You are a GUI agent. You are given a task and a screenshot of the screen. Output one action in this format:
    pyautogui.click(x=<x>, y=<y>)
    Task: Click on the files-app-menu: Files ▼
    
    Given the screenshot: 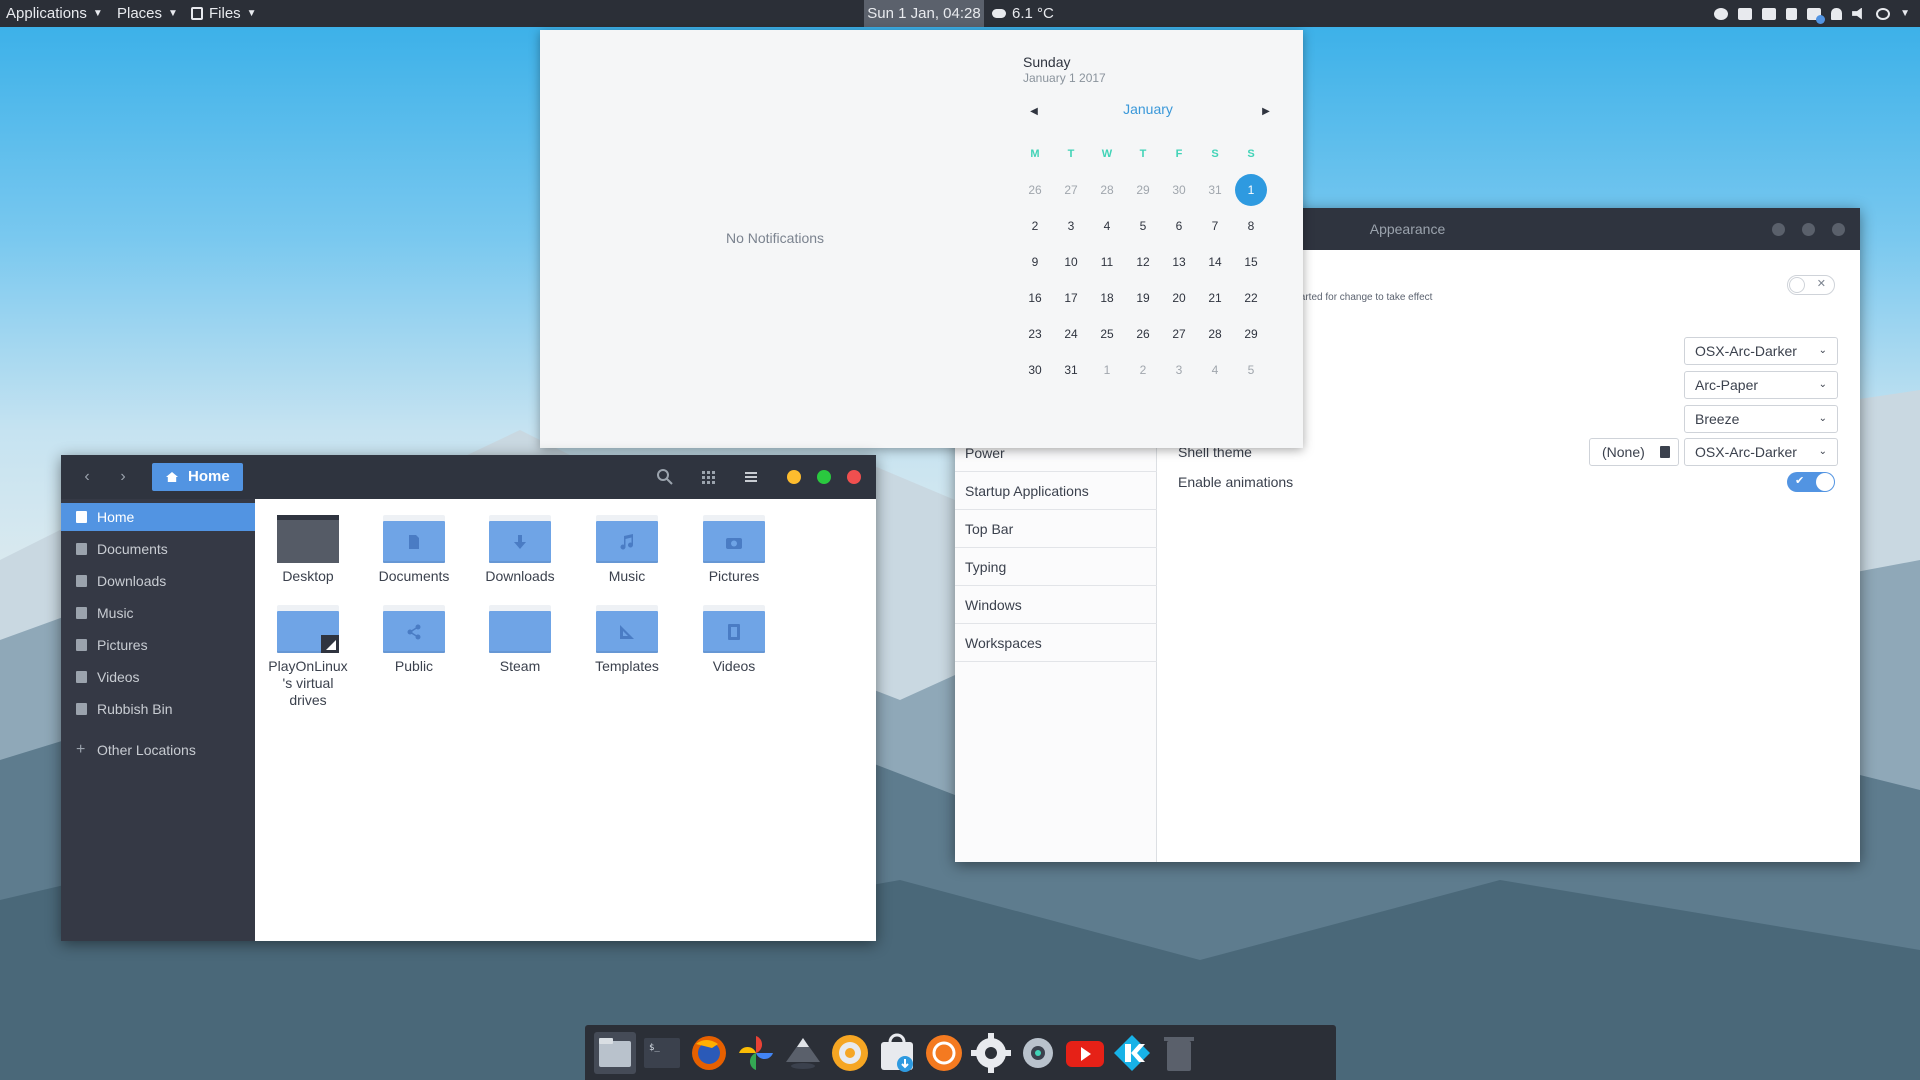 What is the action you would take?
    pyautogui.click(x=224, y=13)
    